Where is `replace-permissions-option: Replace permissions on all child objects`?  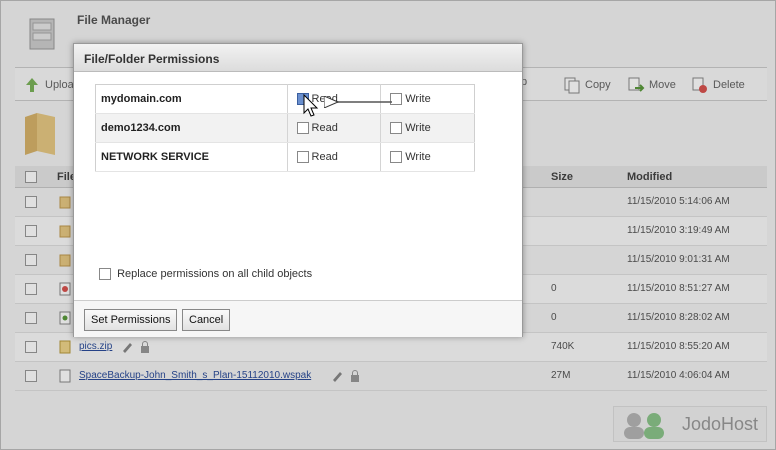
replace-permissions-option: Replace permissions on all child objects is located at coordinates (206, 274).